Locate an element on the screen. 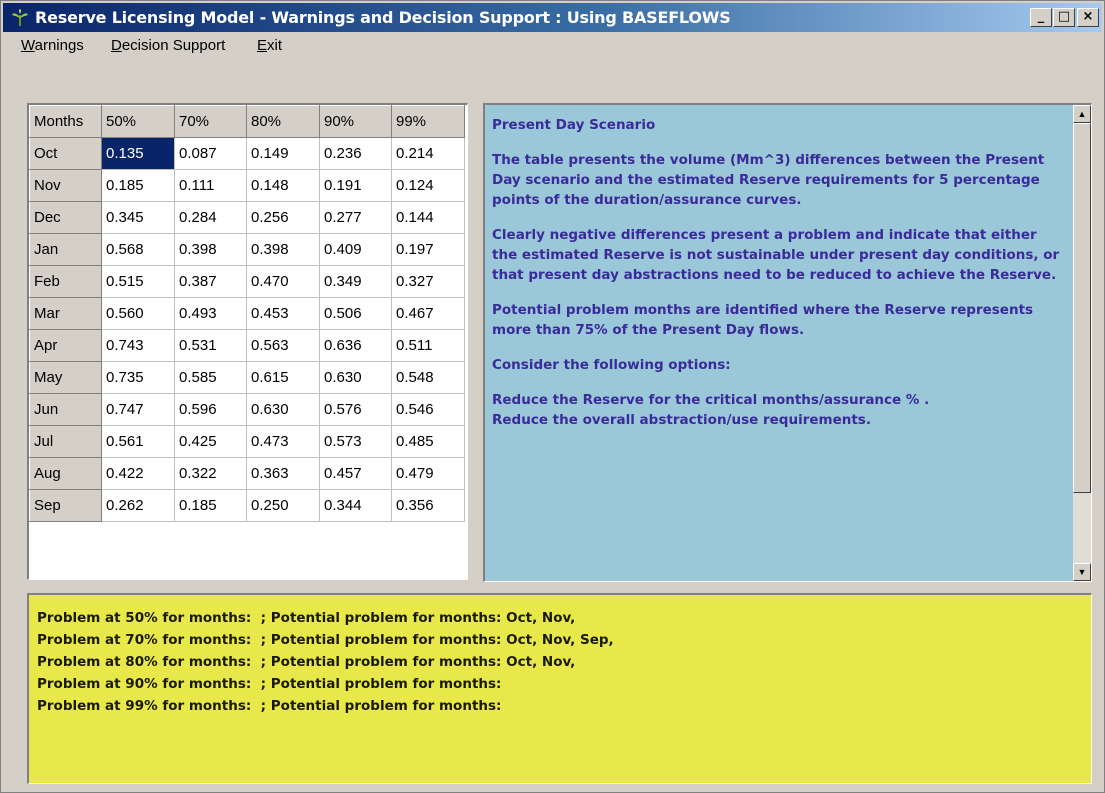  table-cell: 0.511 is located at coordinates (428, 345).